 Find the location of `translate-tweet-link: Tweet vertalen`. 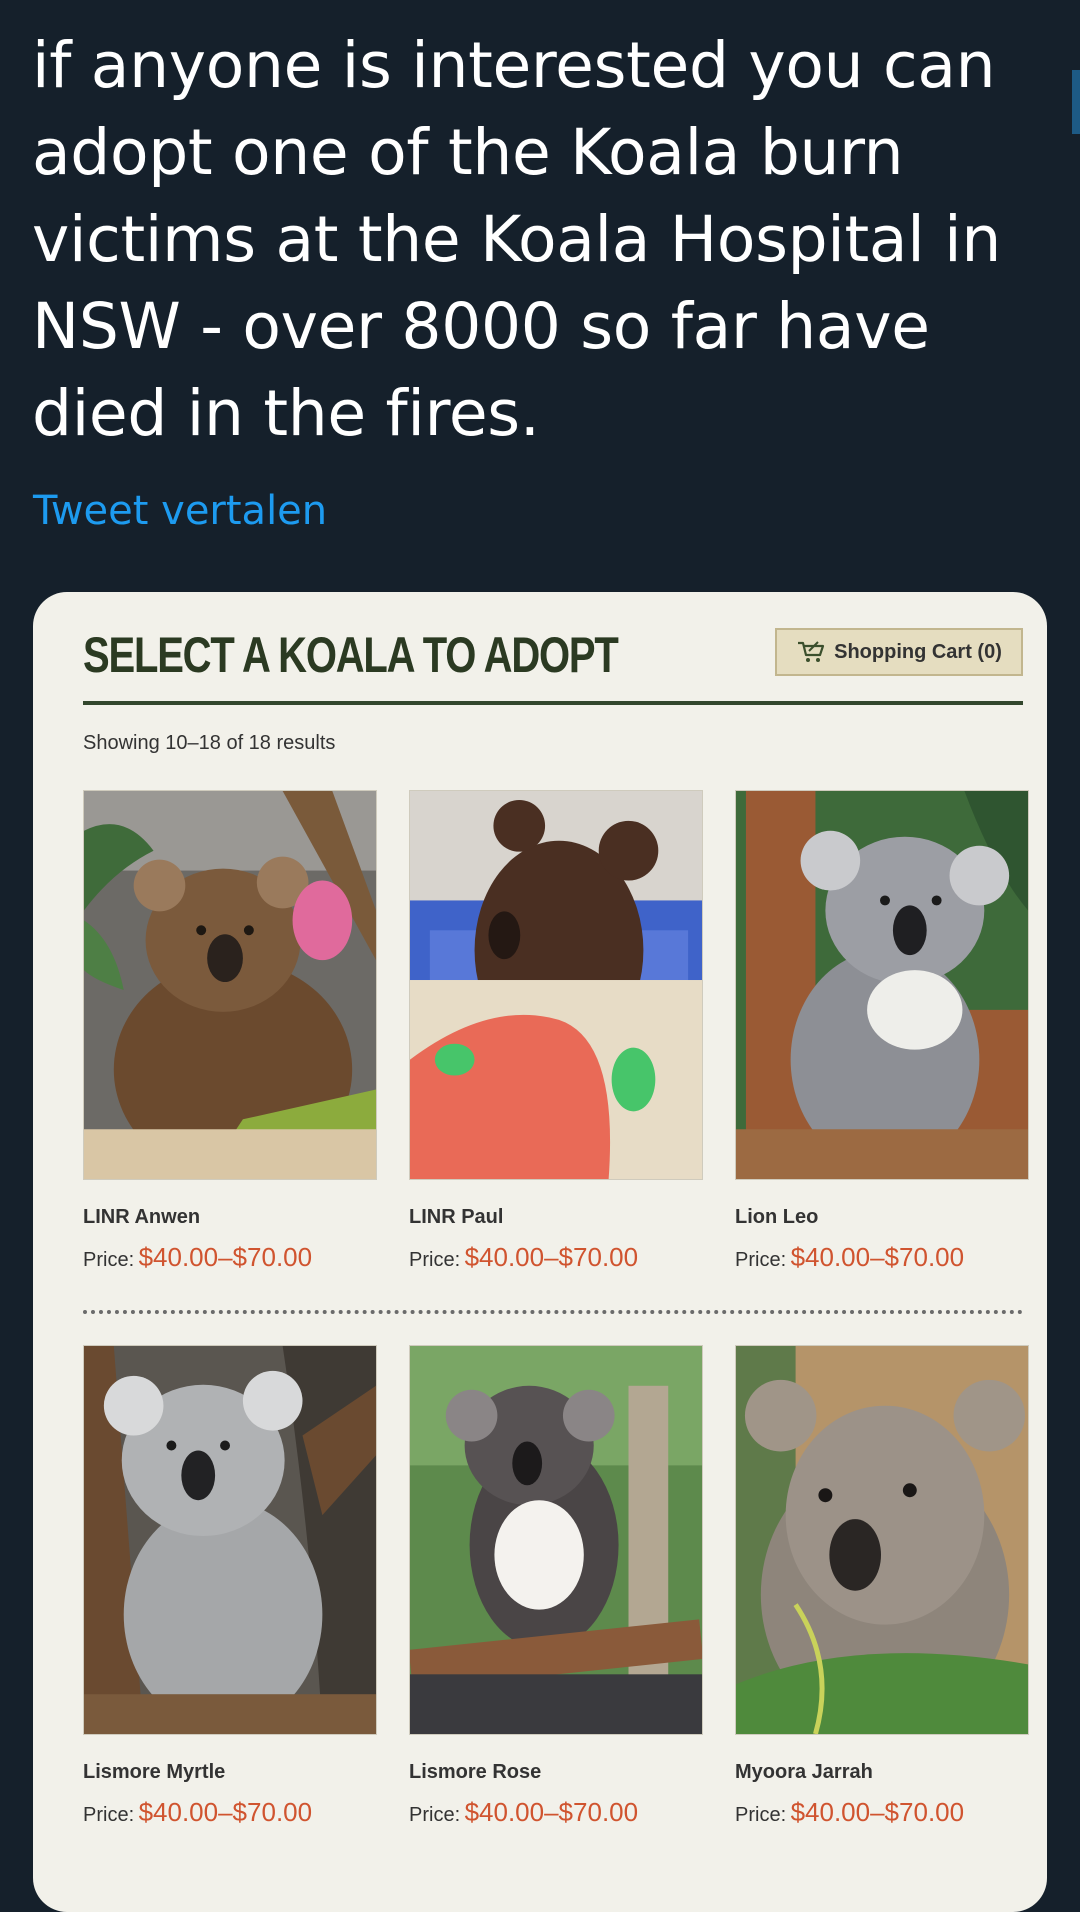

translate-tweet-link: Tweet vertalen is located at coordinates (180, 511).